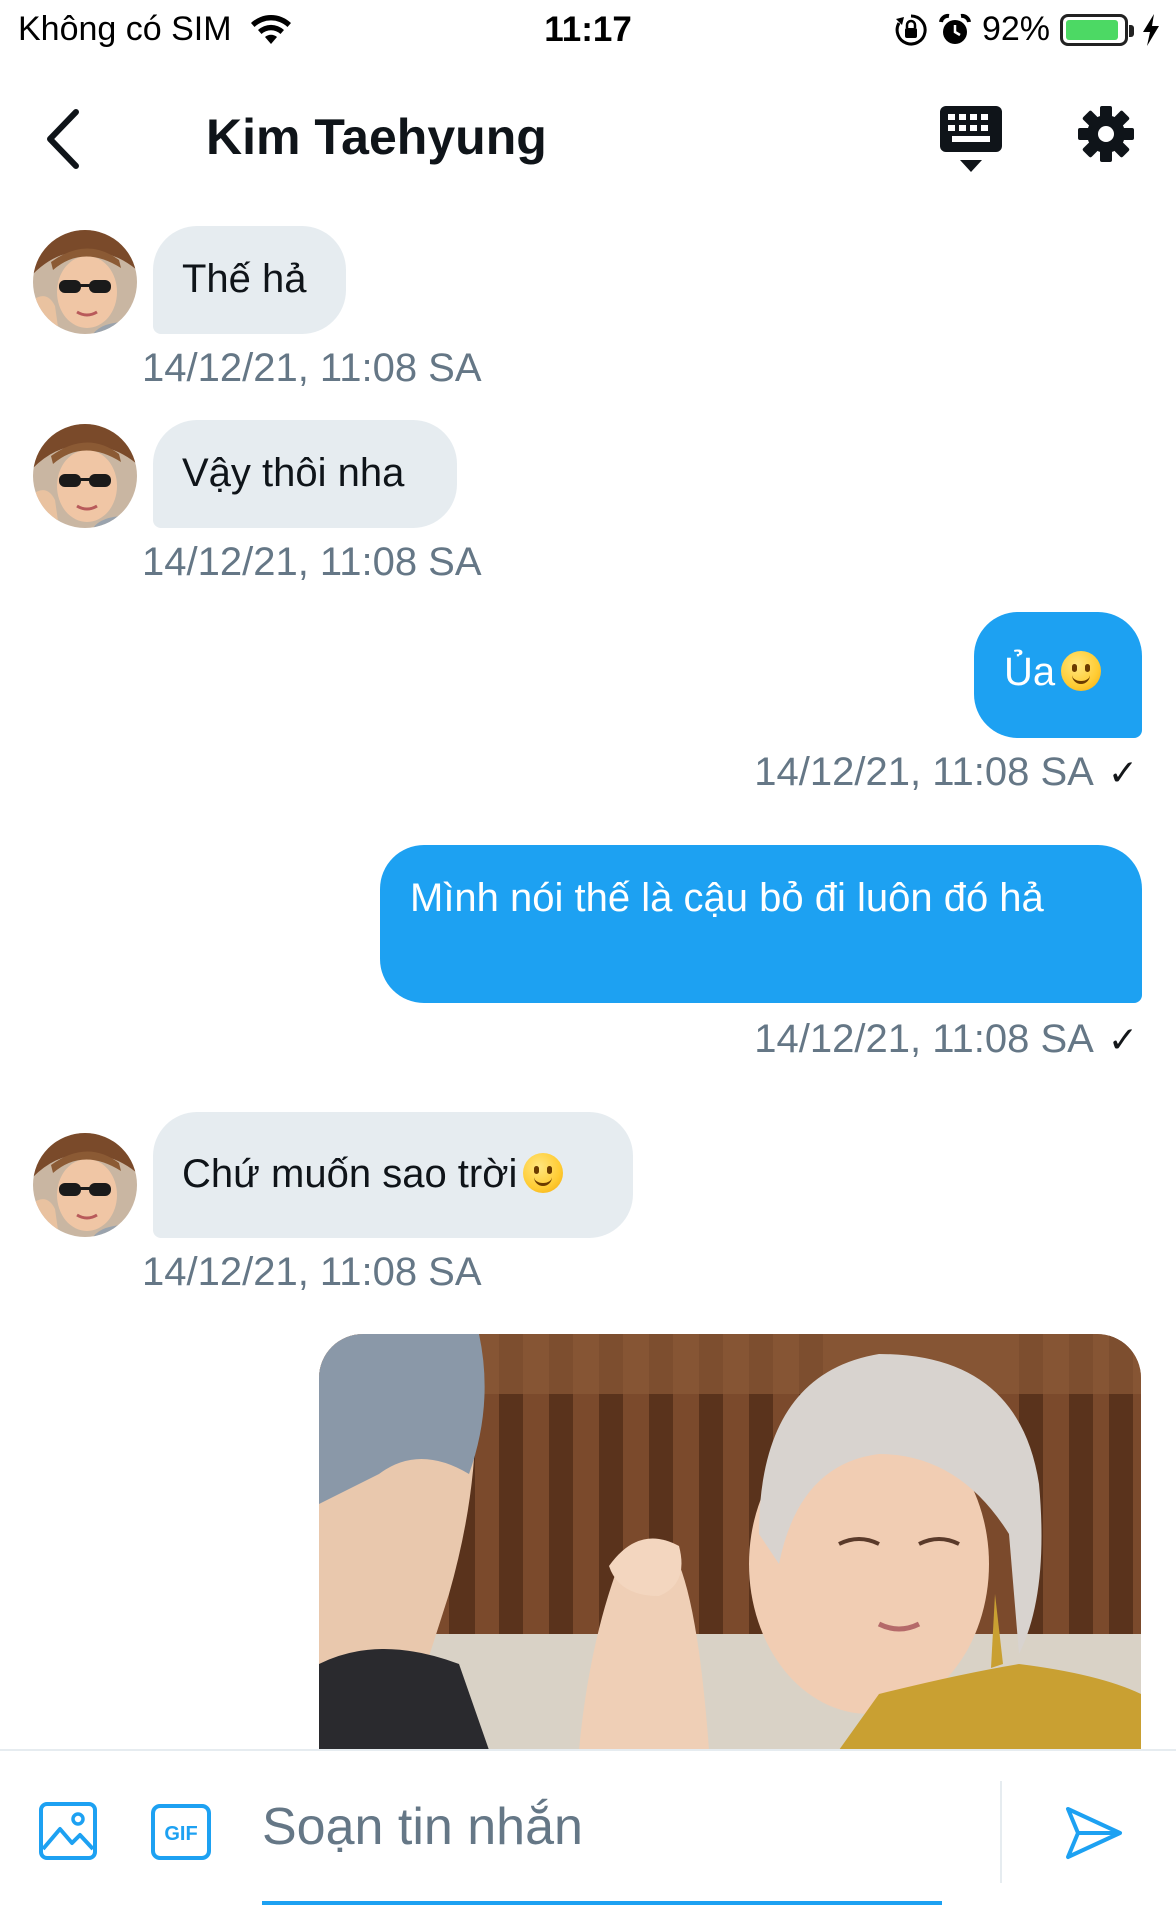 The width and height of the screenshot is (1176, 1920). What do you see at coordinates (293, 473) in the screenshot?
I see `message-text: Vậy thôi nha` at bounding box center [293, 473].